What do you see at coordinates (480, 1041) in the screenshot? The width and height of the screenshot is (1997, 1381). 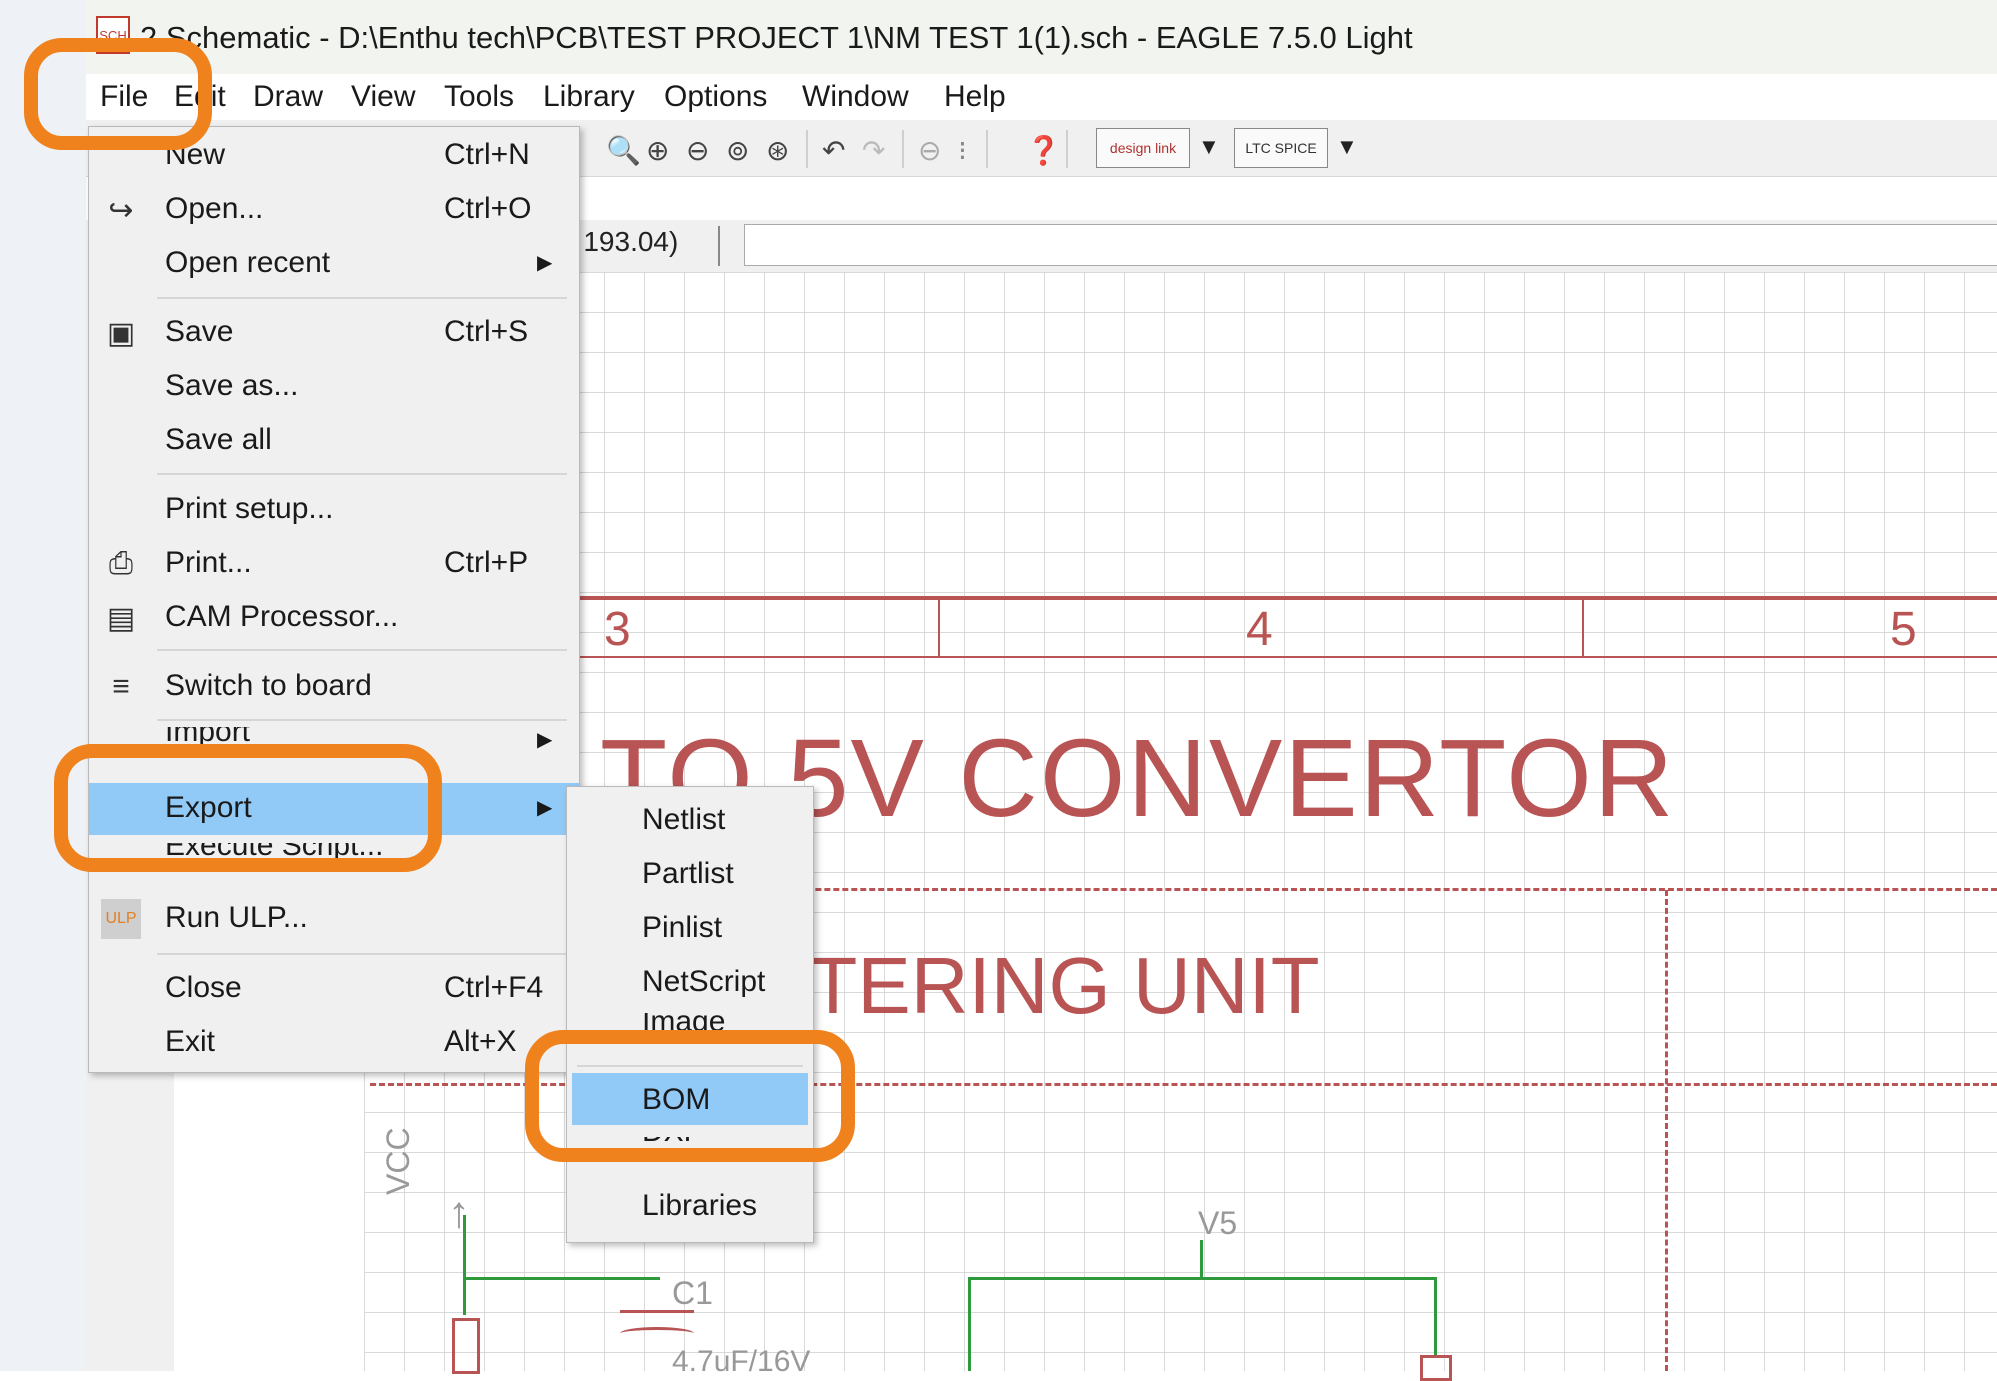 I see `menu-item-shortcut: Alt+X` at bounding box center [480, 1041].